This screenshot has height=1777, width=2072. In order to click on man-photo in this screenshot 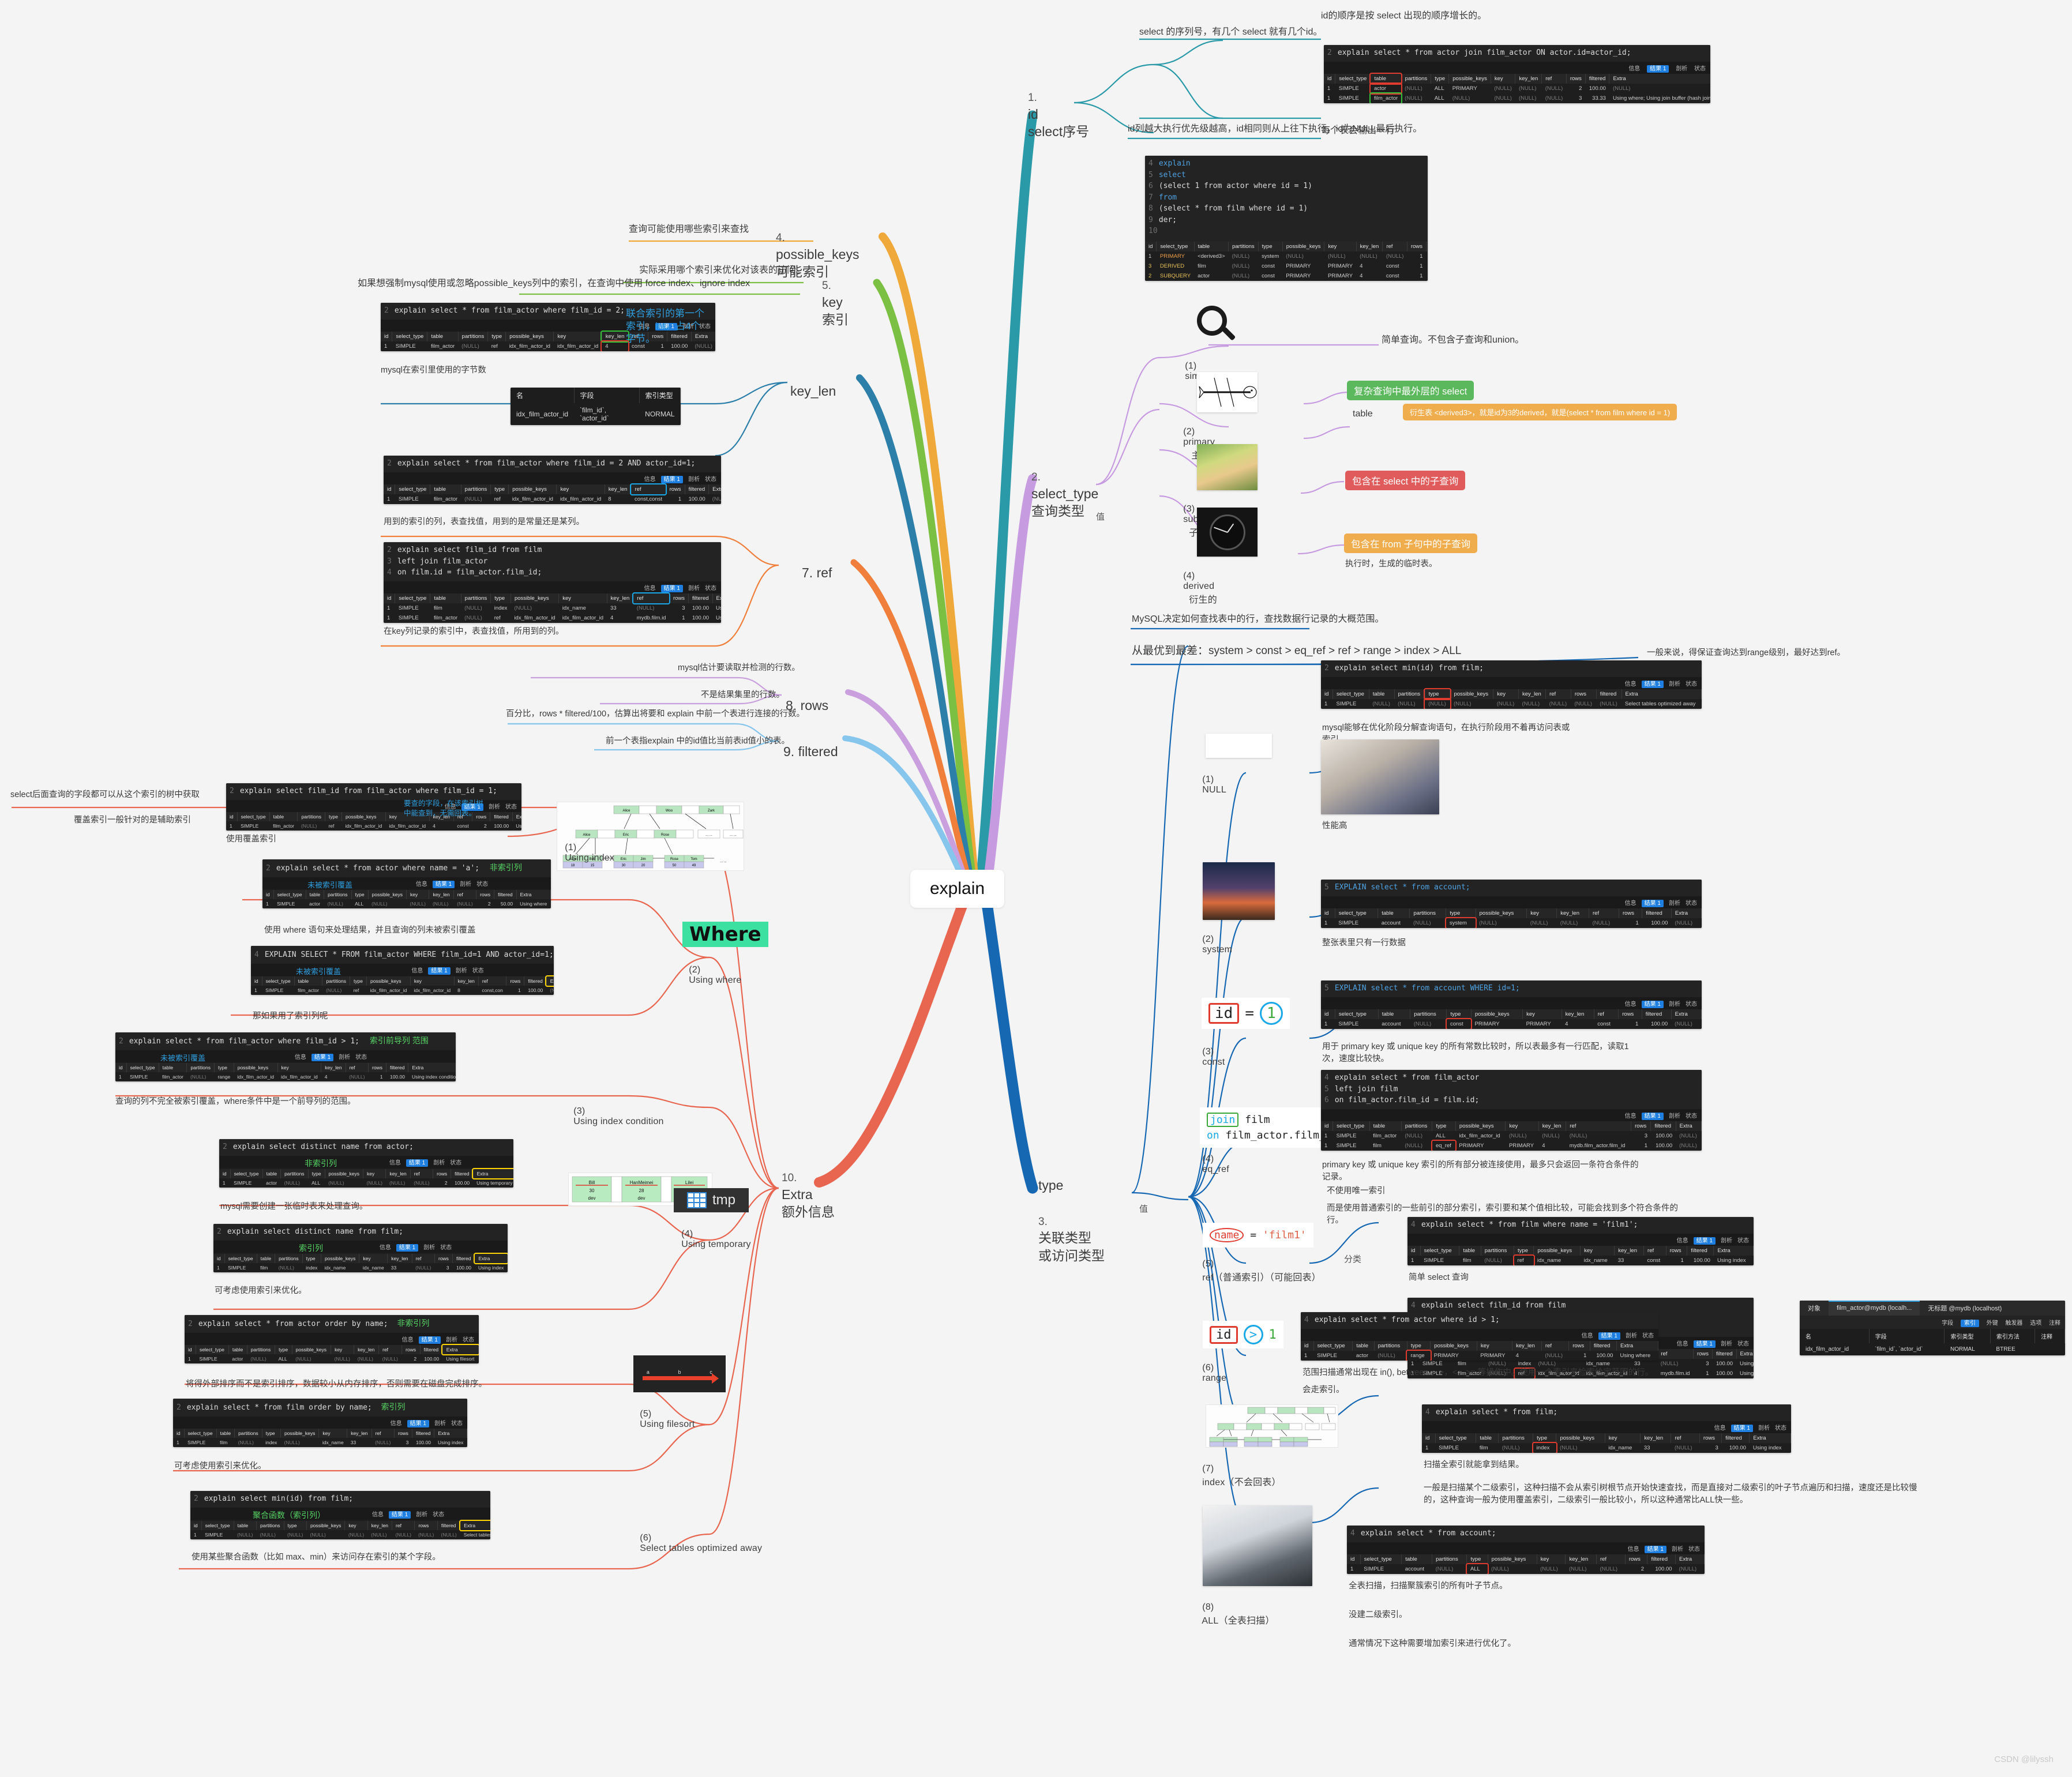, I will do `click(1380, 776)`.